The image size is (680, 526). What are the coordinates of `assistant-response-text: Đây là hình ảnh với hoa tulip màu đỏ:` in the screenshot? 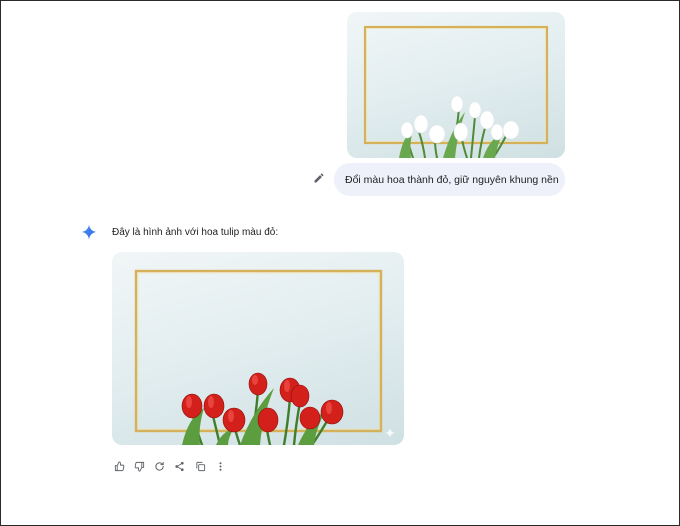 It's located at (195, 232).